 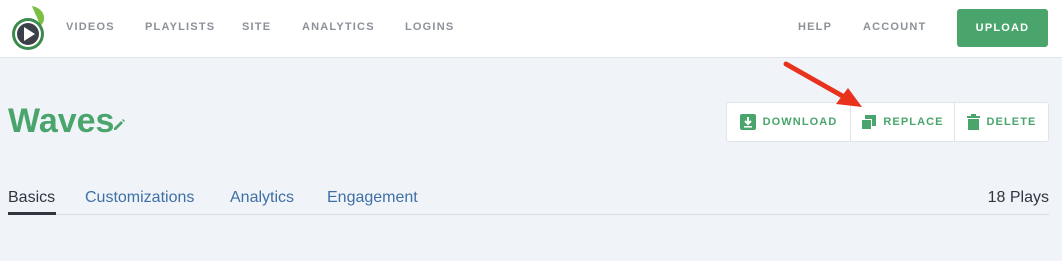 I want to click on delete-button: DELETE, so click(x=1001, y=122).